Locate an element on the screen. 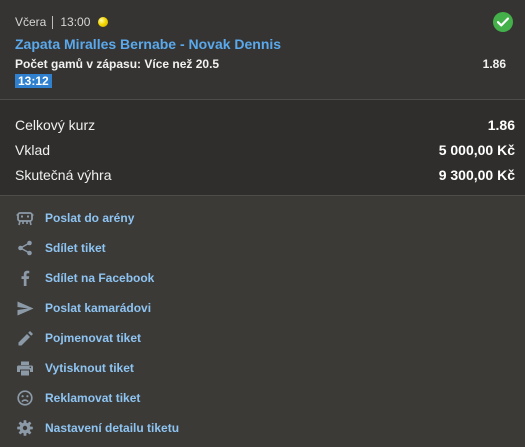  stake-row: Vklad 5 000,00 Kč is located at coordinates (265, 153).